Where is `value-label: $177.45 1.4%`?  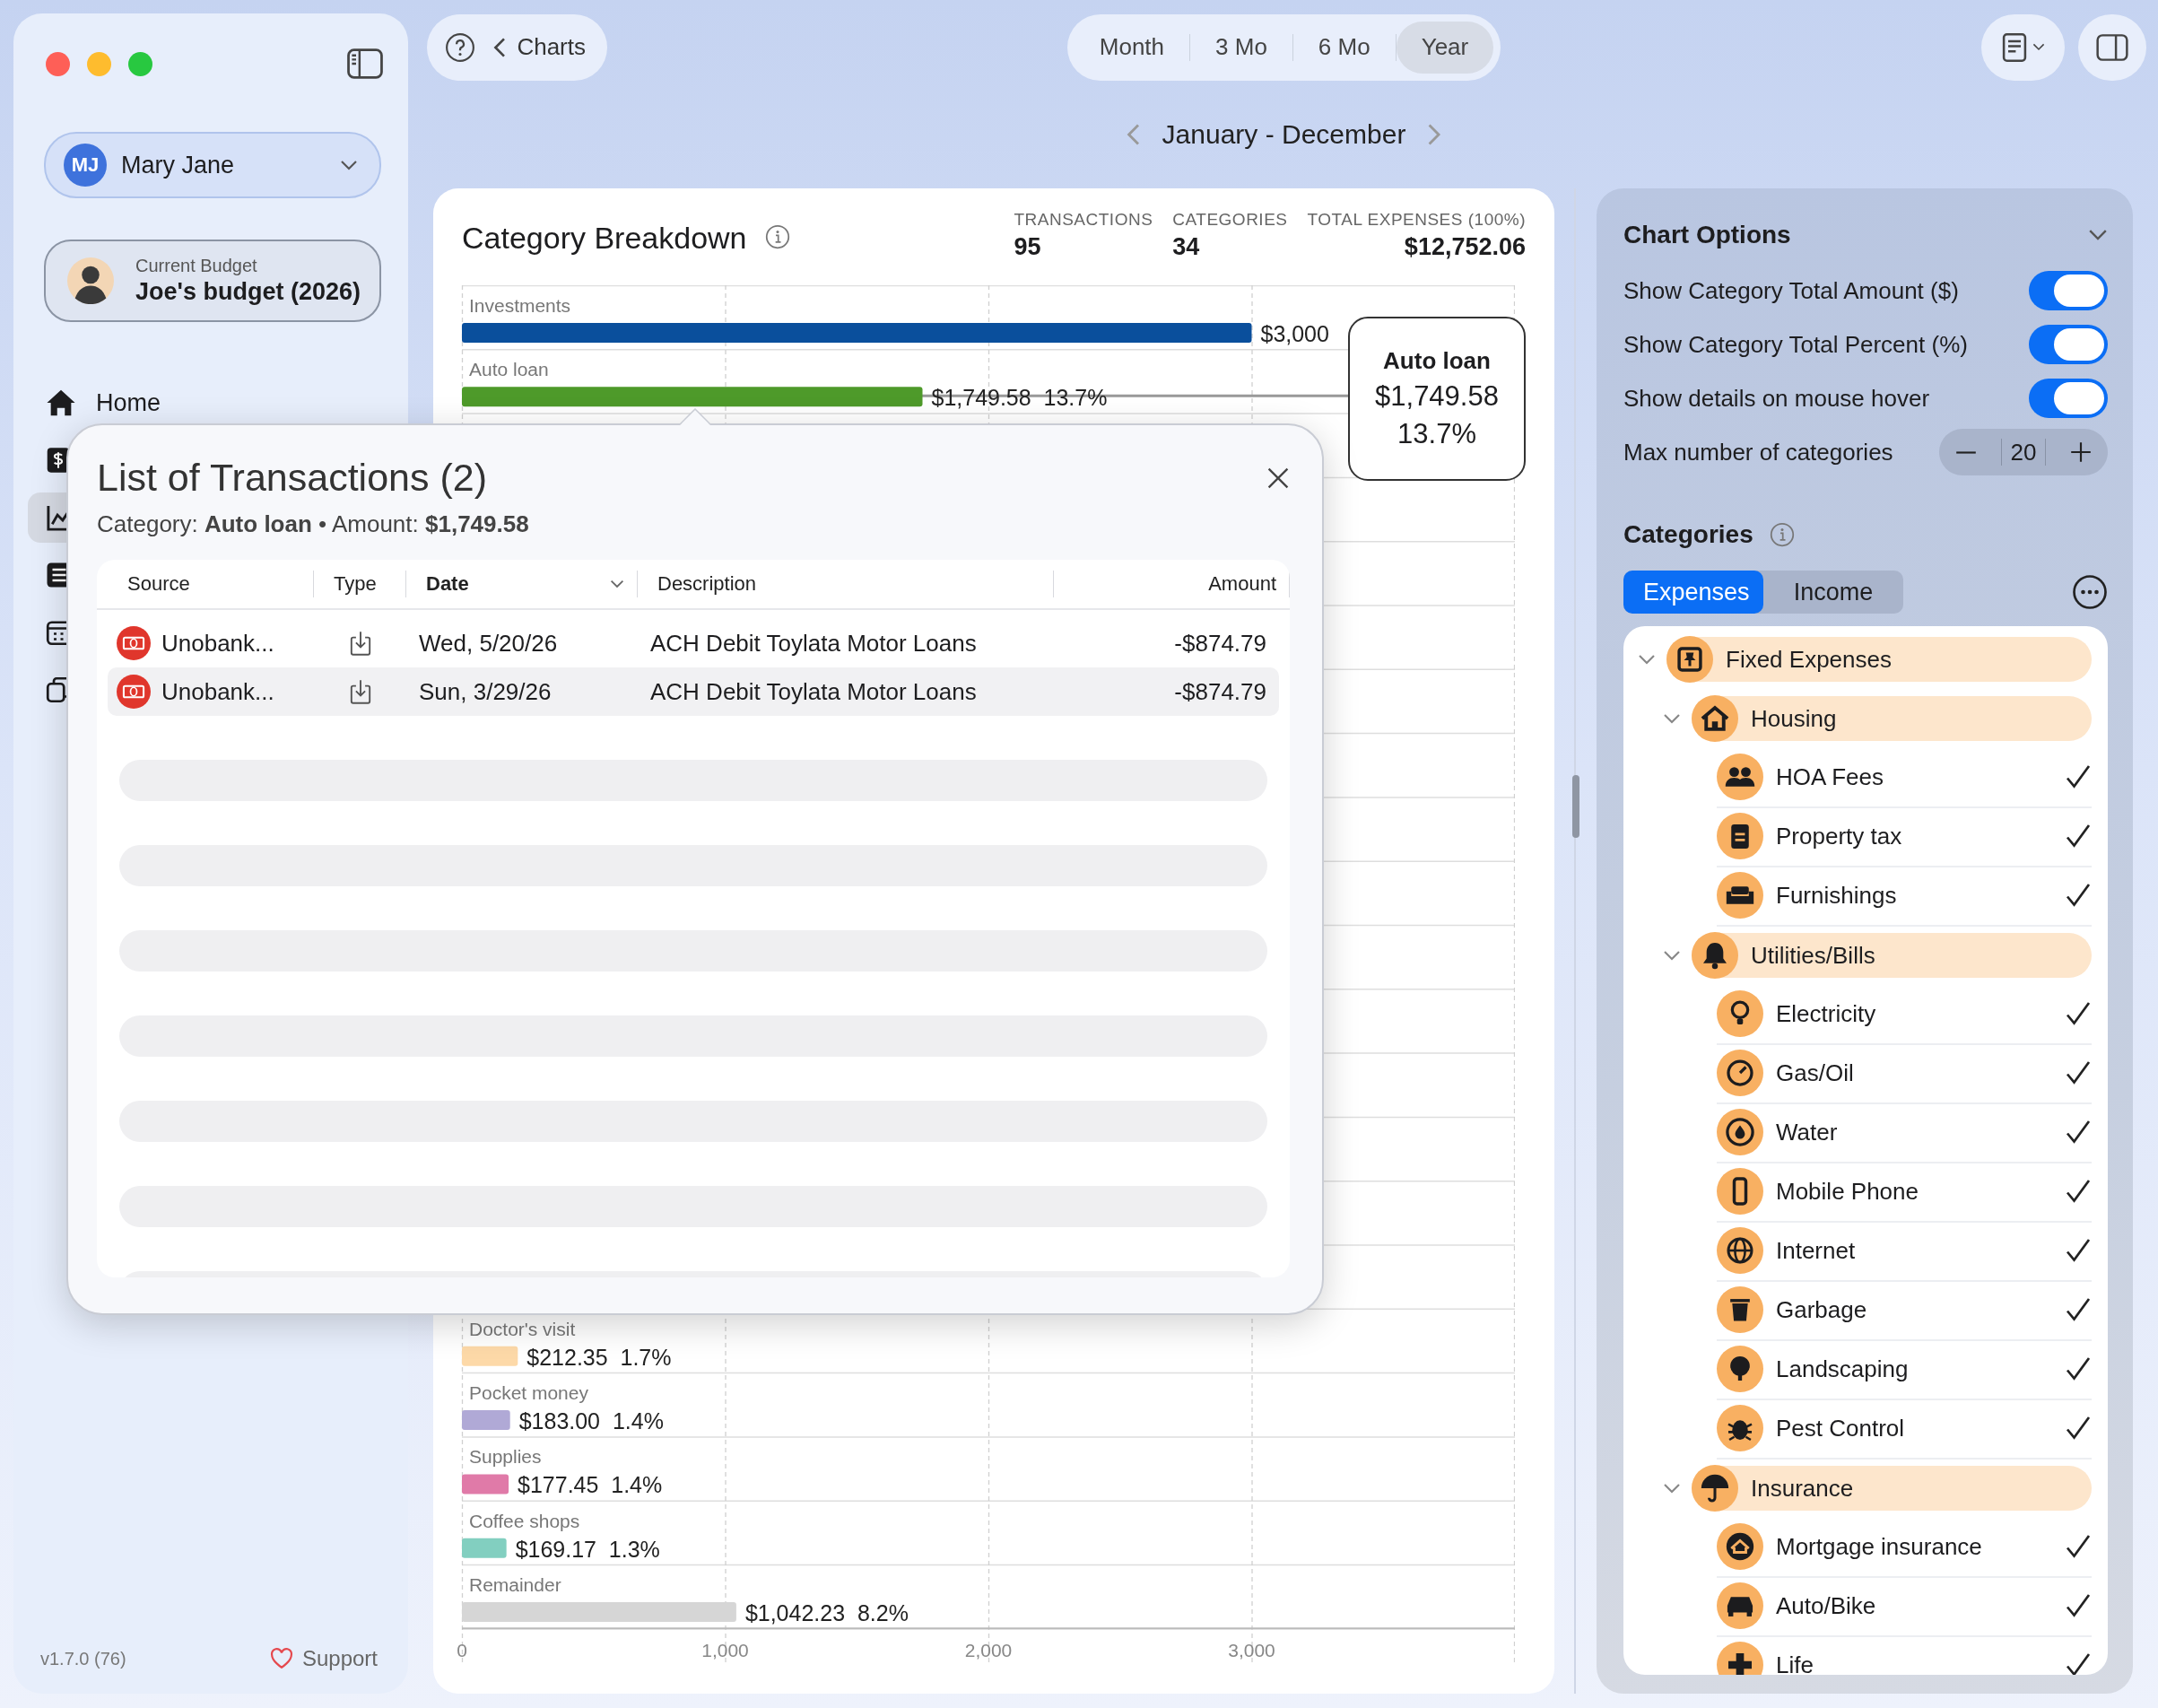 value-label: $177.45 1.4% is located at coordinates (590, 1485).